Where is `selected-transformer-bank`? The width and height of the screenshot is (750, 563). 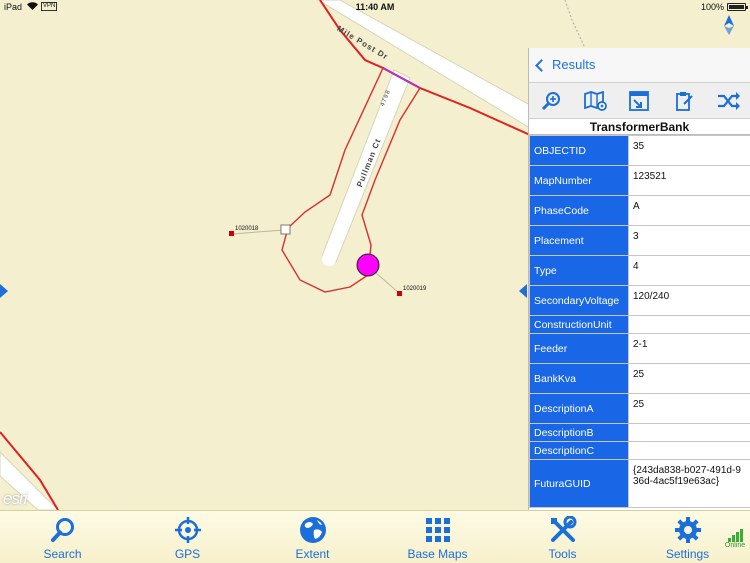 selected-transformer-bank is located at coordinates (368, 265).